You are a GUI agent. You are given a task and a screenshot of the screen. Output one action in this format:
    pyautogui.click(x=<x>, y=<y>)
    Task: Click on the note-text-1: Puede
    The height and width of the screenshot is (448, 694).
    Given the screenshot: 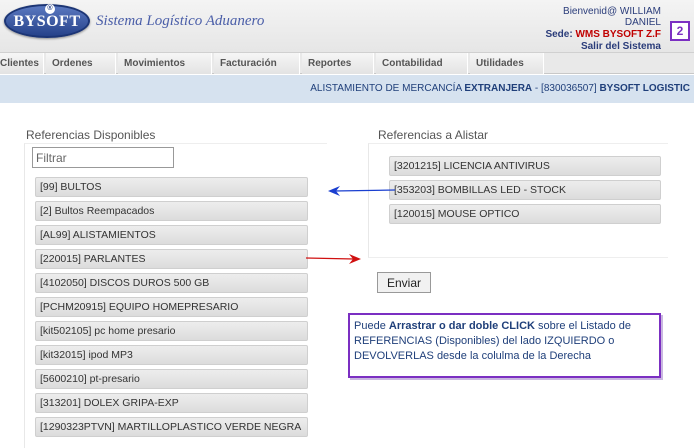 What is the action you would take?
    pyautogui.click(x=371, y=326)
    